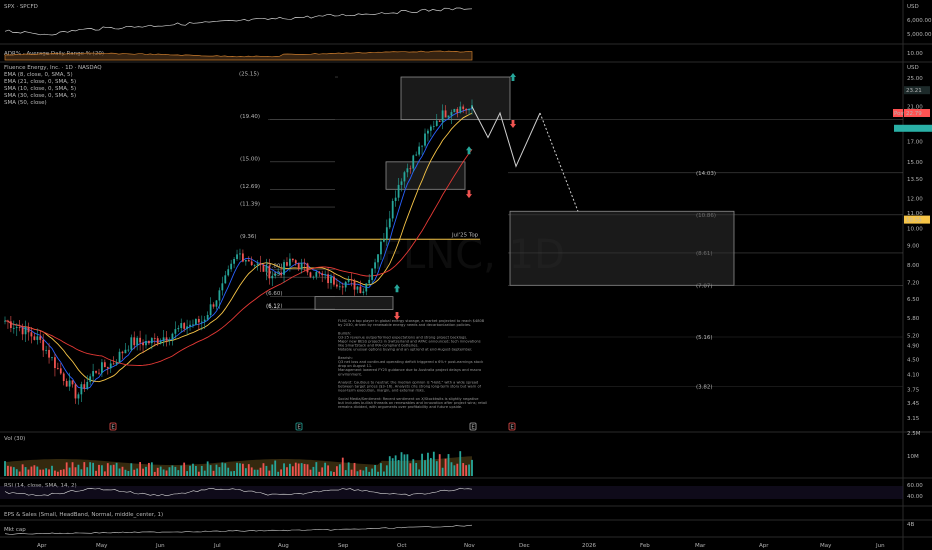 The image size is (932, 550). I want to click on price-tick-label: 6.50, so click(913, 300).